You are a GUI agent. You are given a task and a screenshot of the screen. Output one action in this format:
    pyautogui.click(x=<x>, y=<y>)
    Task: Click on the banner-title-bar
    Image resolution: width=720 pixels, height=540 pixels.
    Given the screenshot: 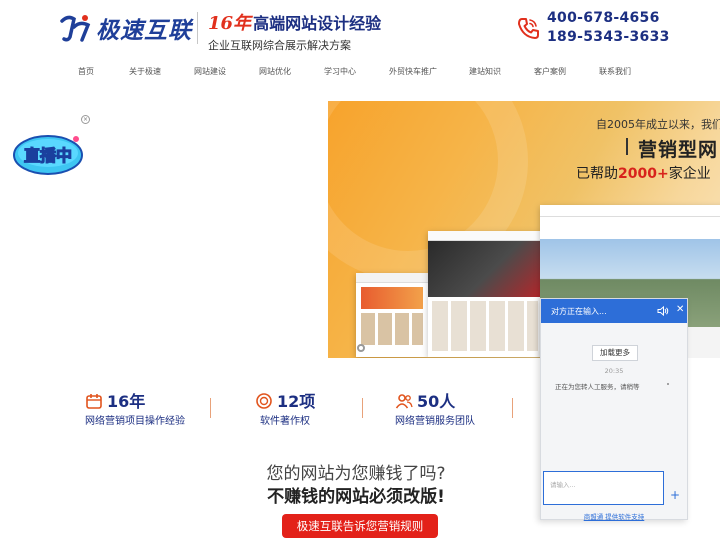 What is the action you would take?
    pyautogui.click(x=627, y=146)
    